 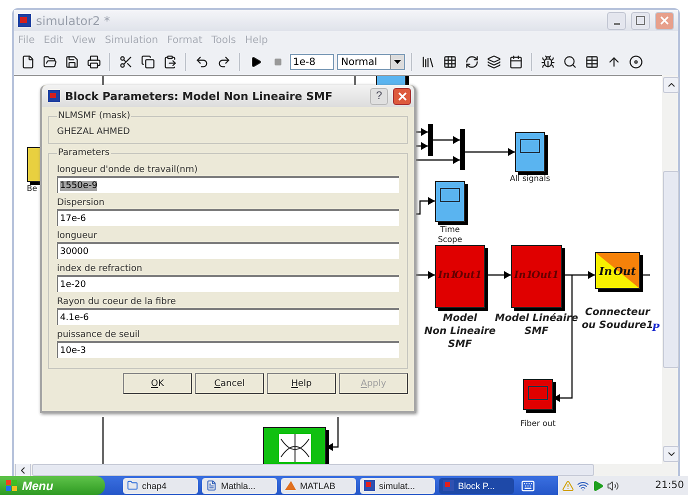 What do you see at coordinates (117, 302) in the screenshot?
I see `parameter-label: Rayon du coeur de la fibre` at bounding box center [117, 302].